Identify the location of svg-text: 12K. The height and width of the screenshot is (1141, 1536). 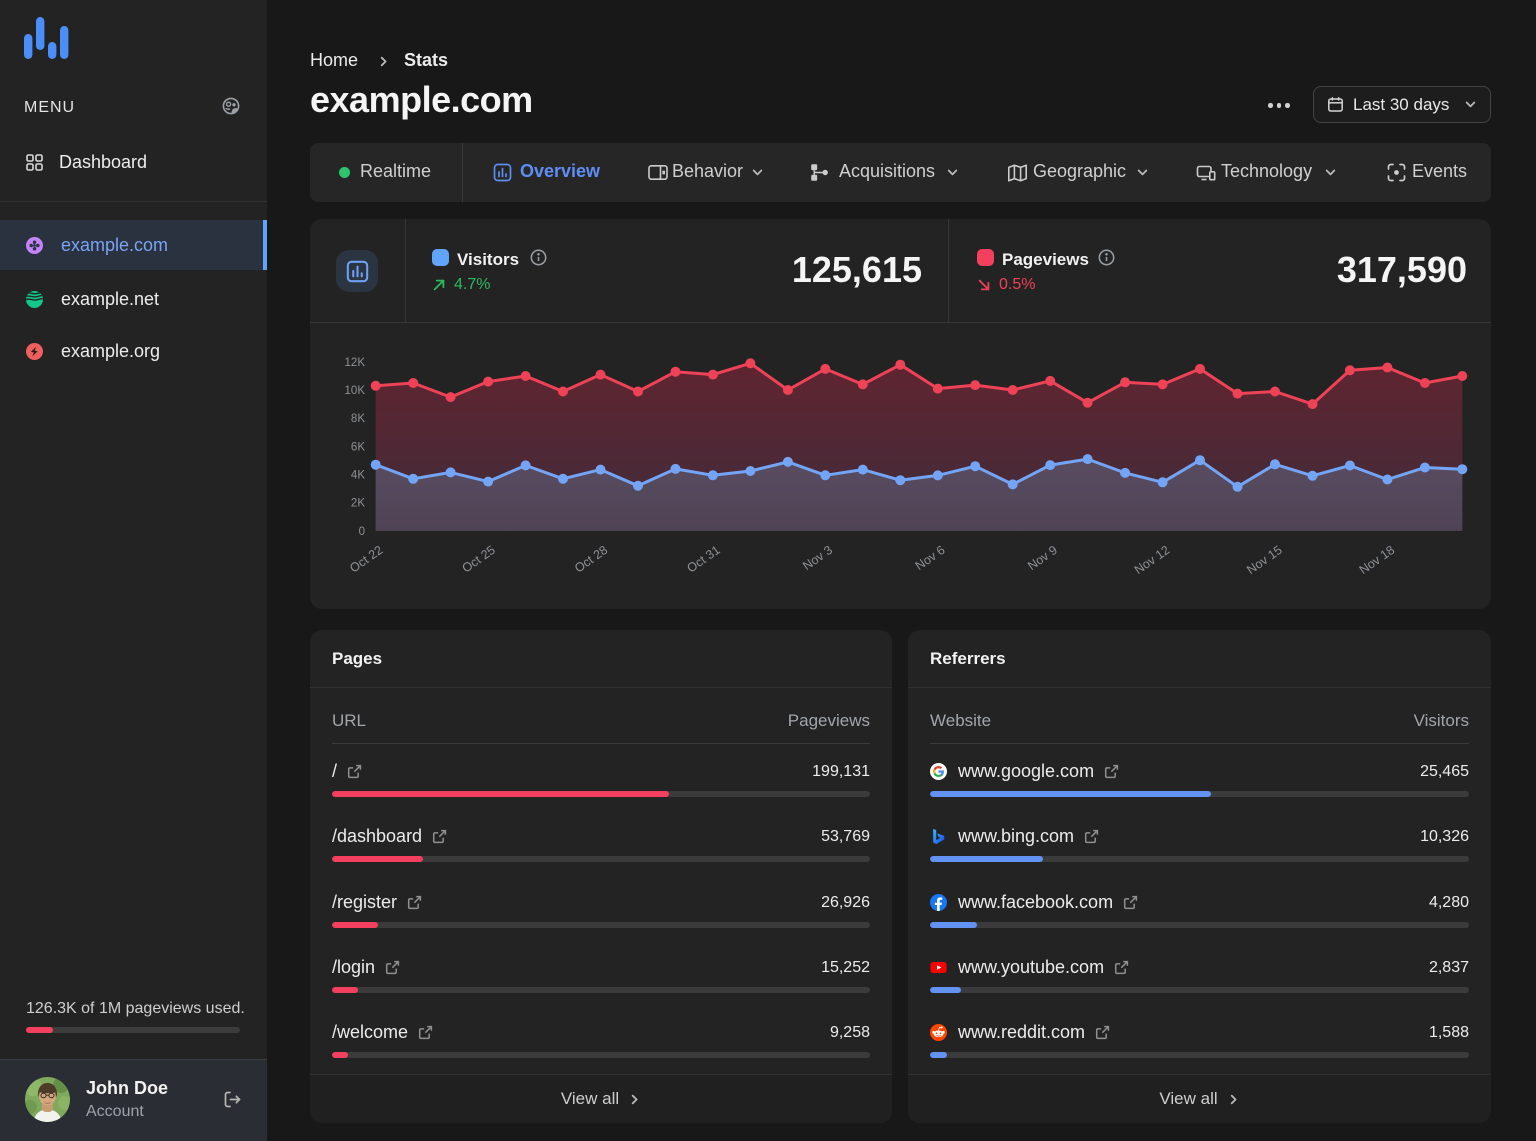
(355, 363).